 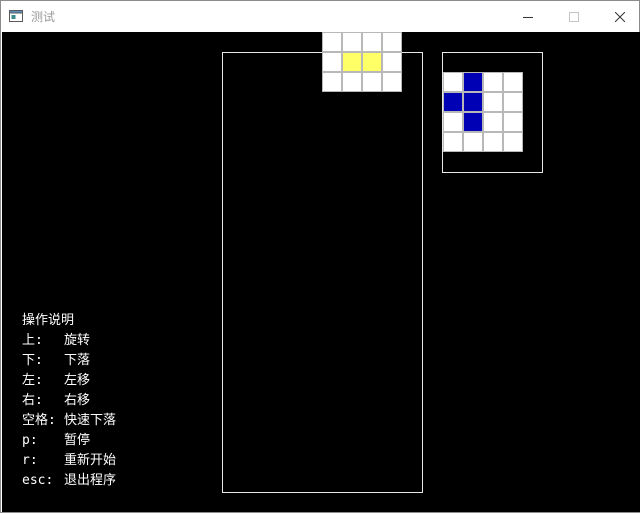 What do you see at coordinates (32, 360) in the screenshot?
I see `controls-help-key: 下:` at bounding box center [32, 360].